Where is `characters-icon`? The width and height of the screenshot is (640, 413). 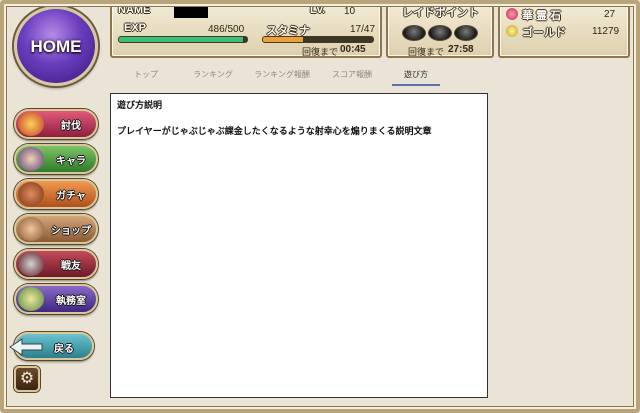 characters-icon is located at coordinates (31, 159).